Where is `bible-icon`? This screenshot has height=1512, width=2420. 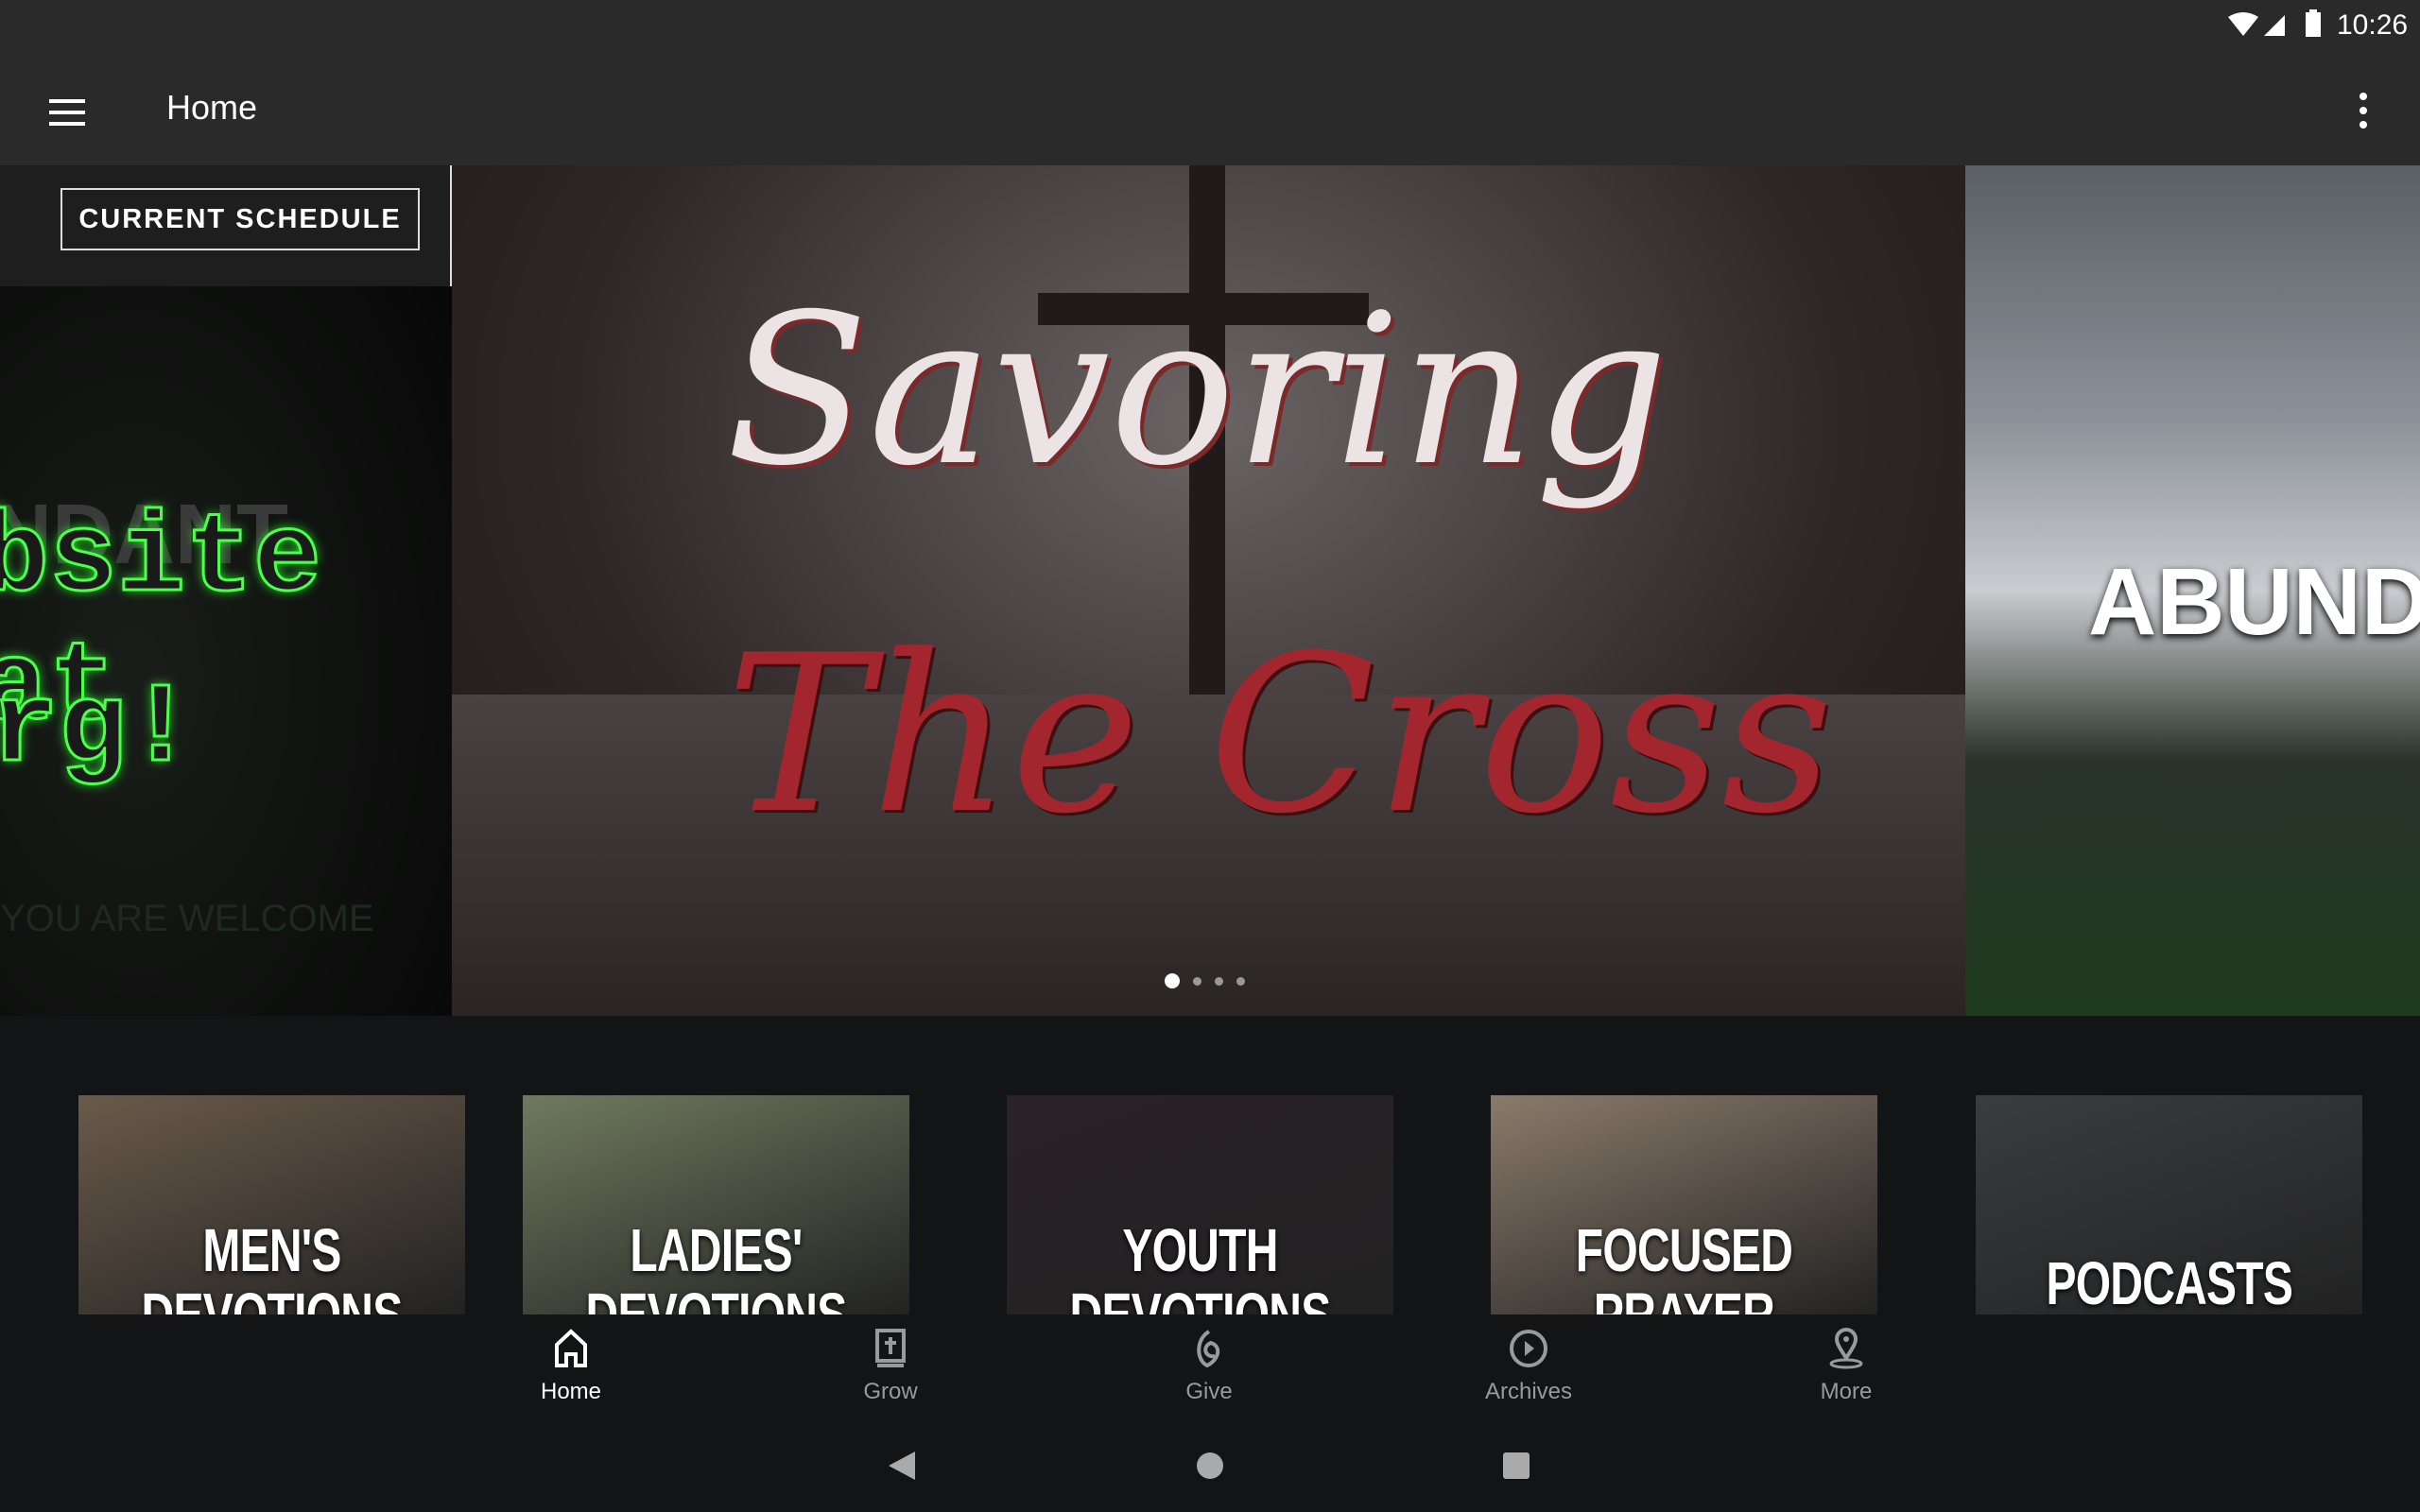
bible-icon is located at coordinates (890, 1348).